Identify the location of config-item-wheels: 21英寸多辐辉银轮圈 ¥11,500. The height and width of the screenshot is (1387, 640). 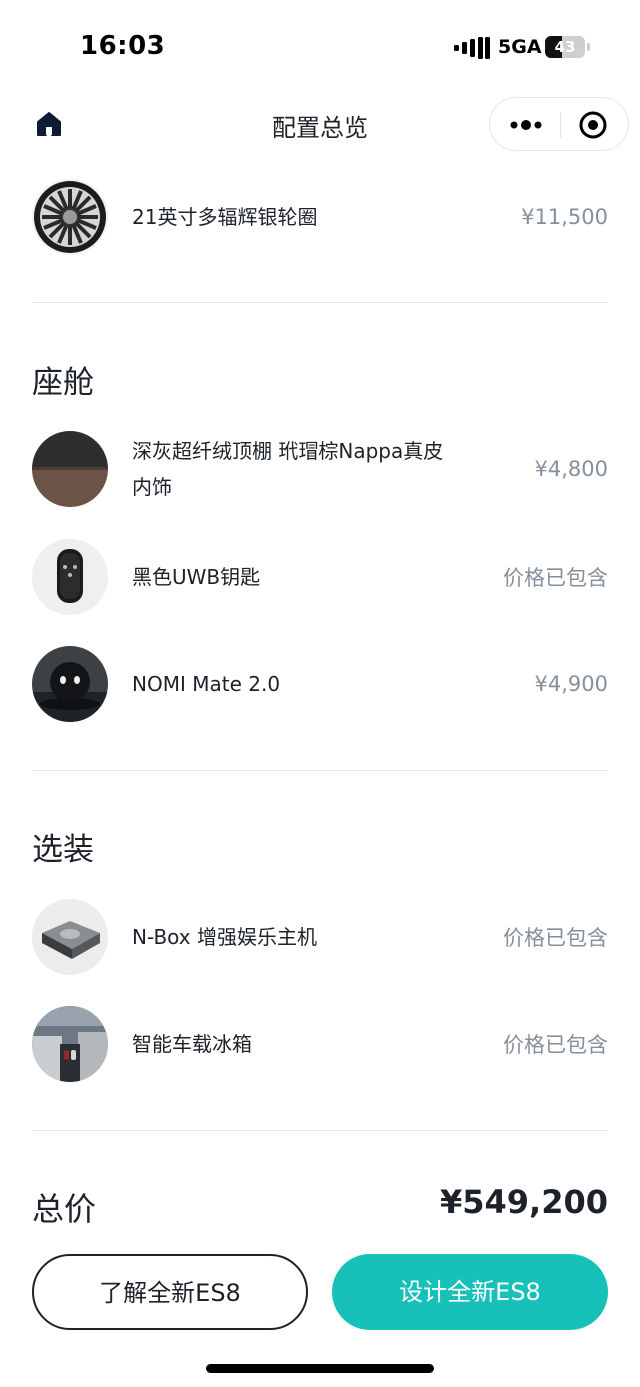
(320, 217).